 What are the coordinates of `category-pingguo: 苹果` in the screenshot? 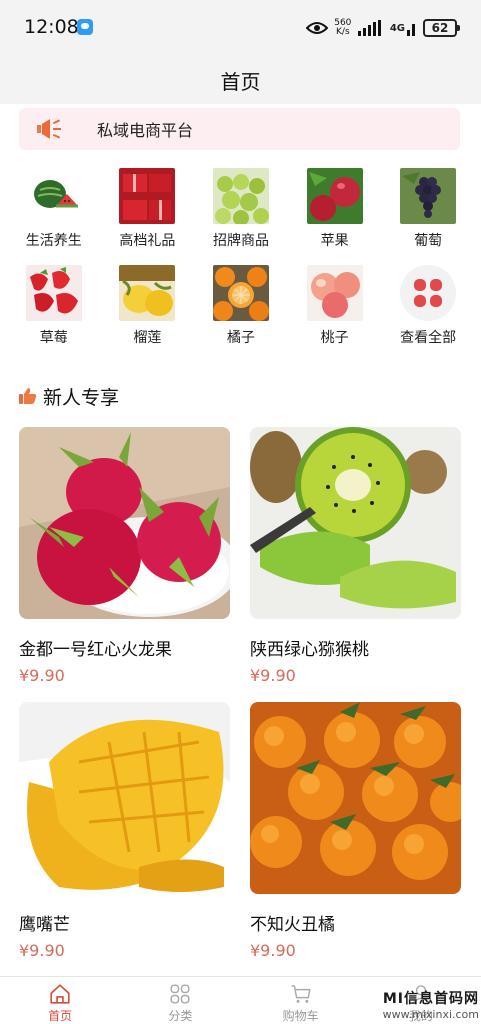 It's located at (335, 216).